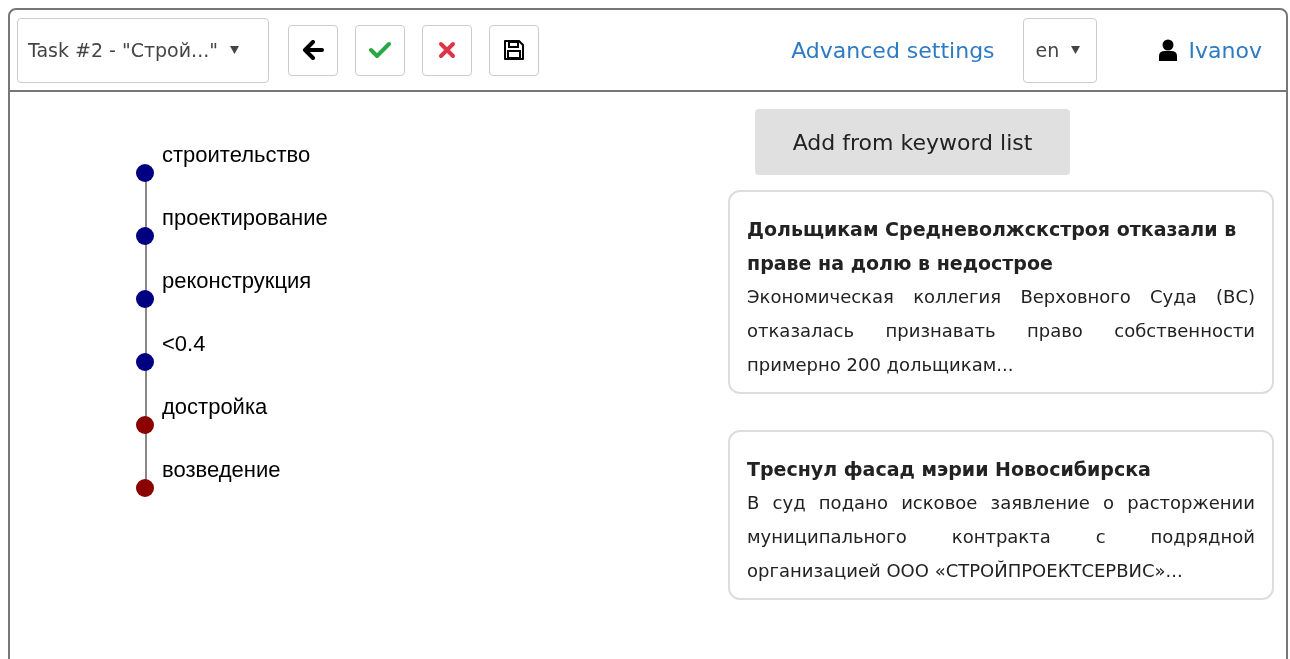 The image size is (1290, 659). Describe the element at coordinates (143, 50) in the screenshot. I see `task-select: Task #2 - "Строй..."` at that location.